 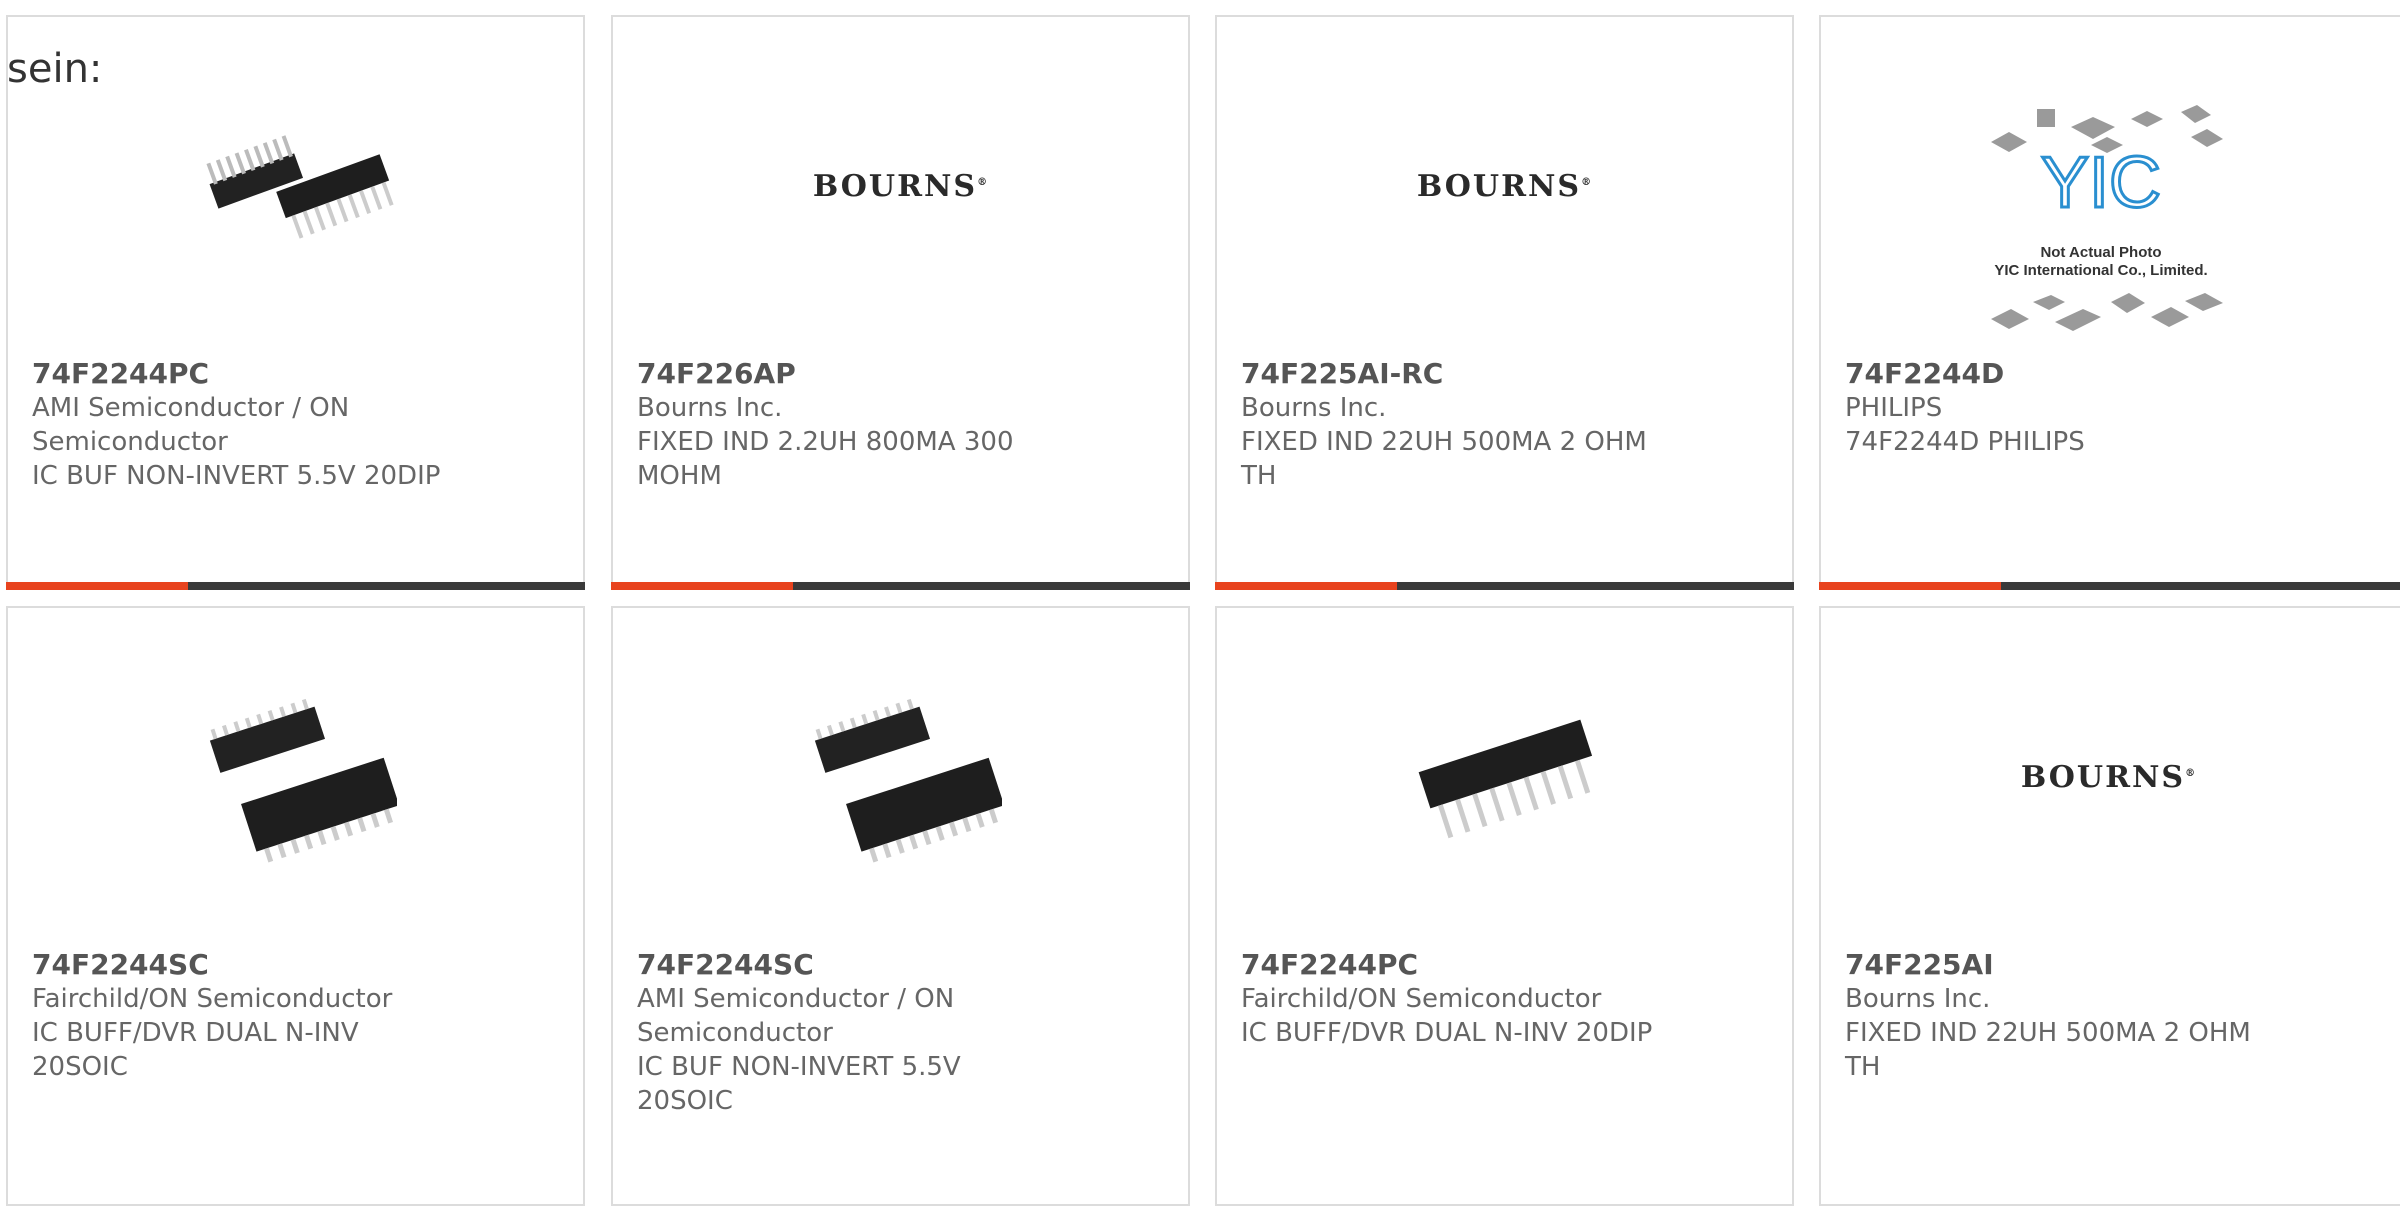 What do you see at coordinates (2100, 252) in the screenshot?
I see `svg-text: Not Actual Photo` at bounding box center [2100, 252].